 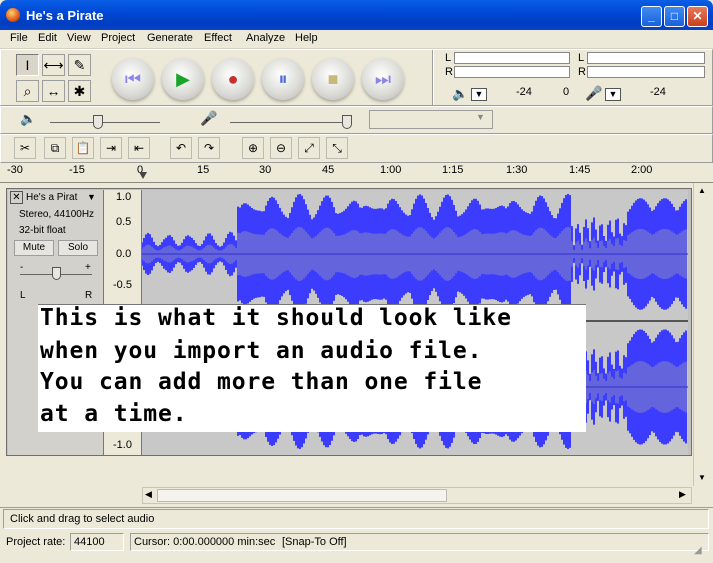 What do you see at coordinates (566, 92) in the screenshot?
I see `play-meter-scale-0: 0` at bounding box center [566, 92].